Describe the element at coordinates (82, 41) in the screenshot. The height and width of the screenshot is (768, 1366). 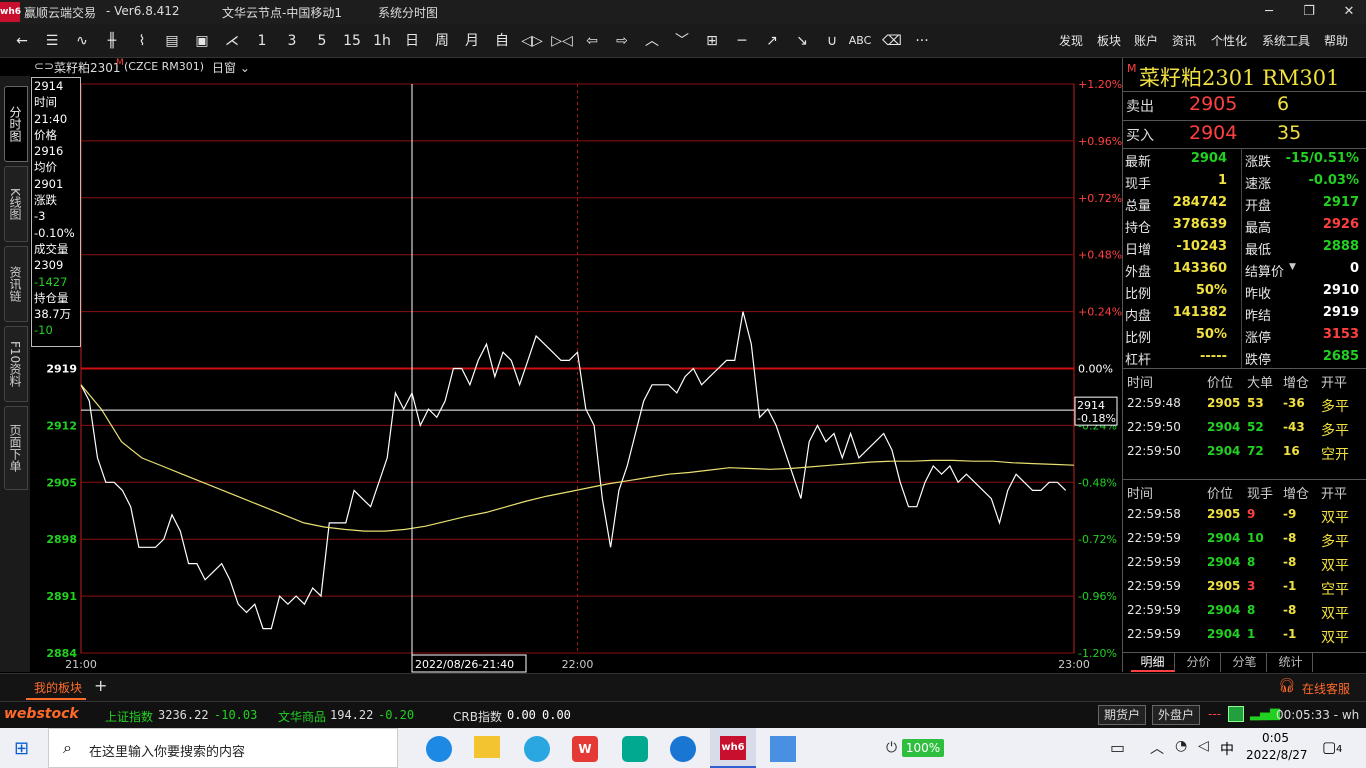
I see `line-chart-icon: ∿` at that location.